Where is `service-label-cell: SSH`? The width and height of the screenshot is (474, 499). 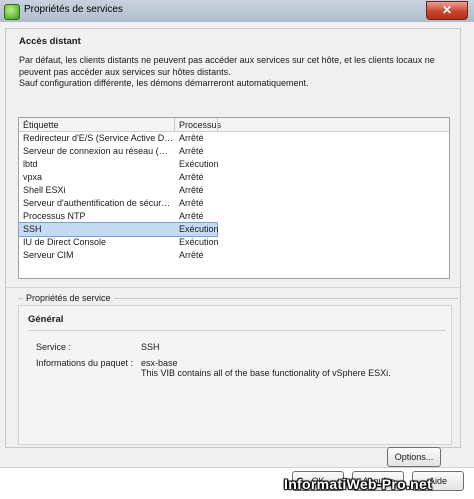 service-label-cell: SSH is located at coordinates (32, 229).